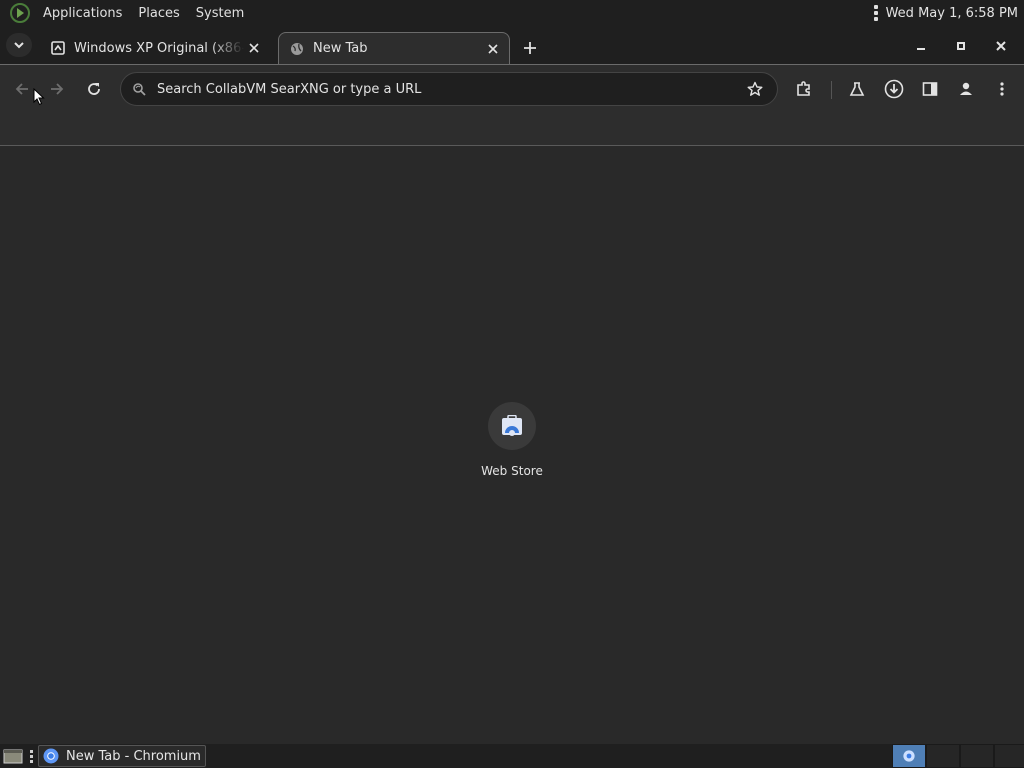 The height and width of the screenshot is (768, 1024). I want to click on browser-toolbar, so click(512, 88).